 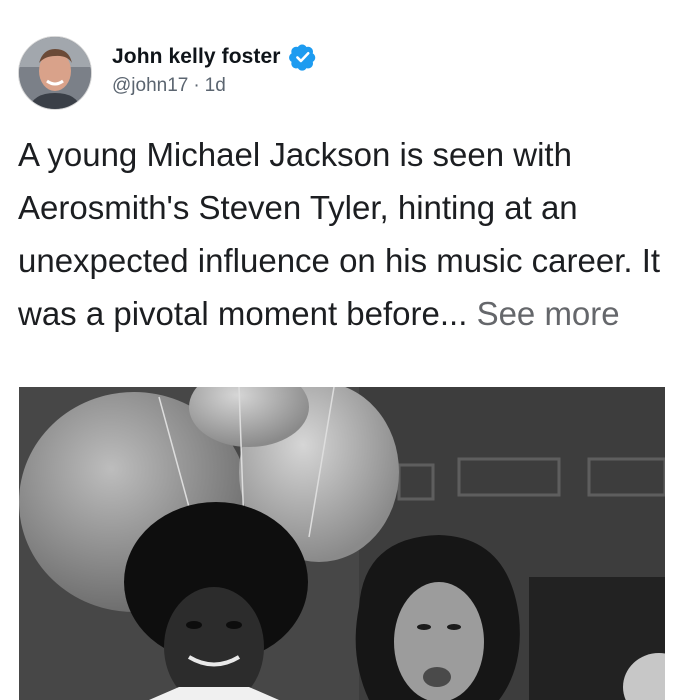 What do you see at coordinates (196, 57) in the screenshot?
I see `author-name: John kelly foster` at bounding box center [196, 57].